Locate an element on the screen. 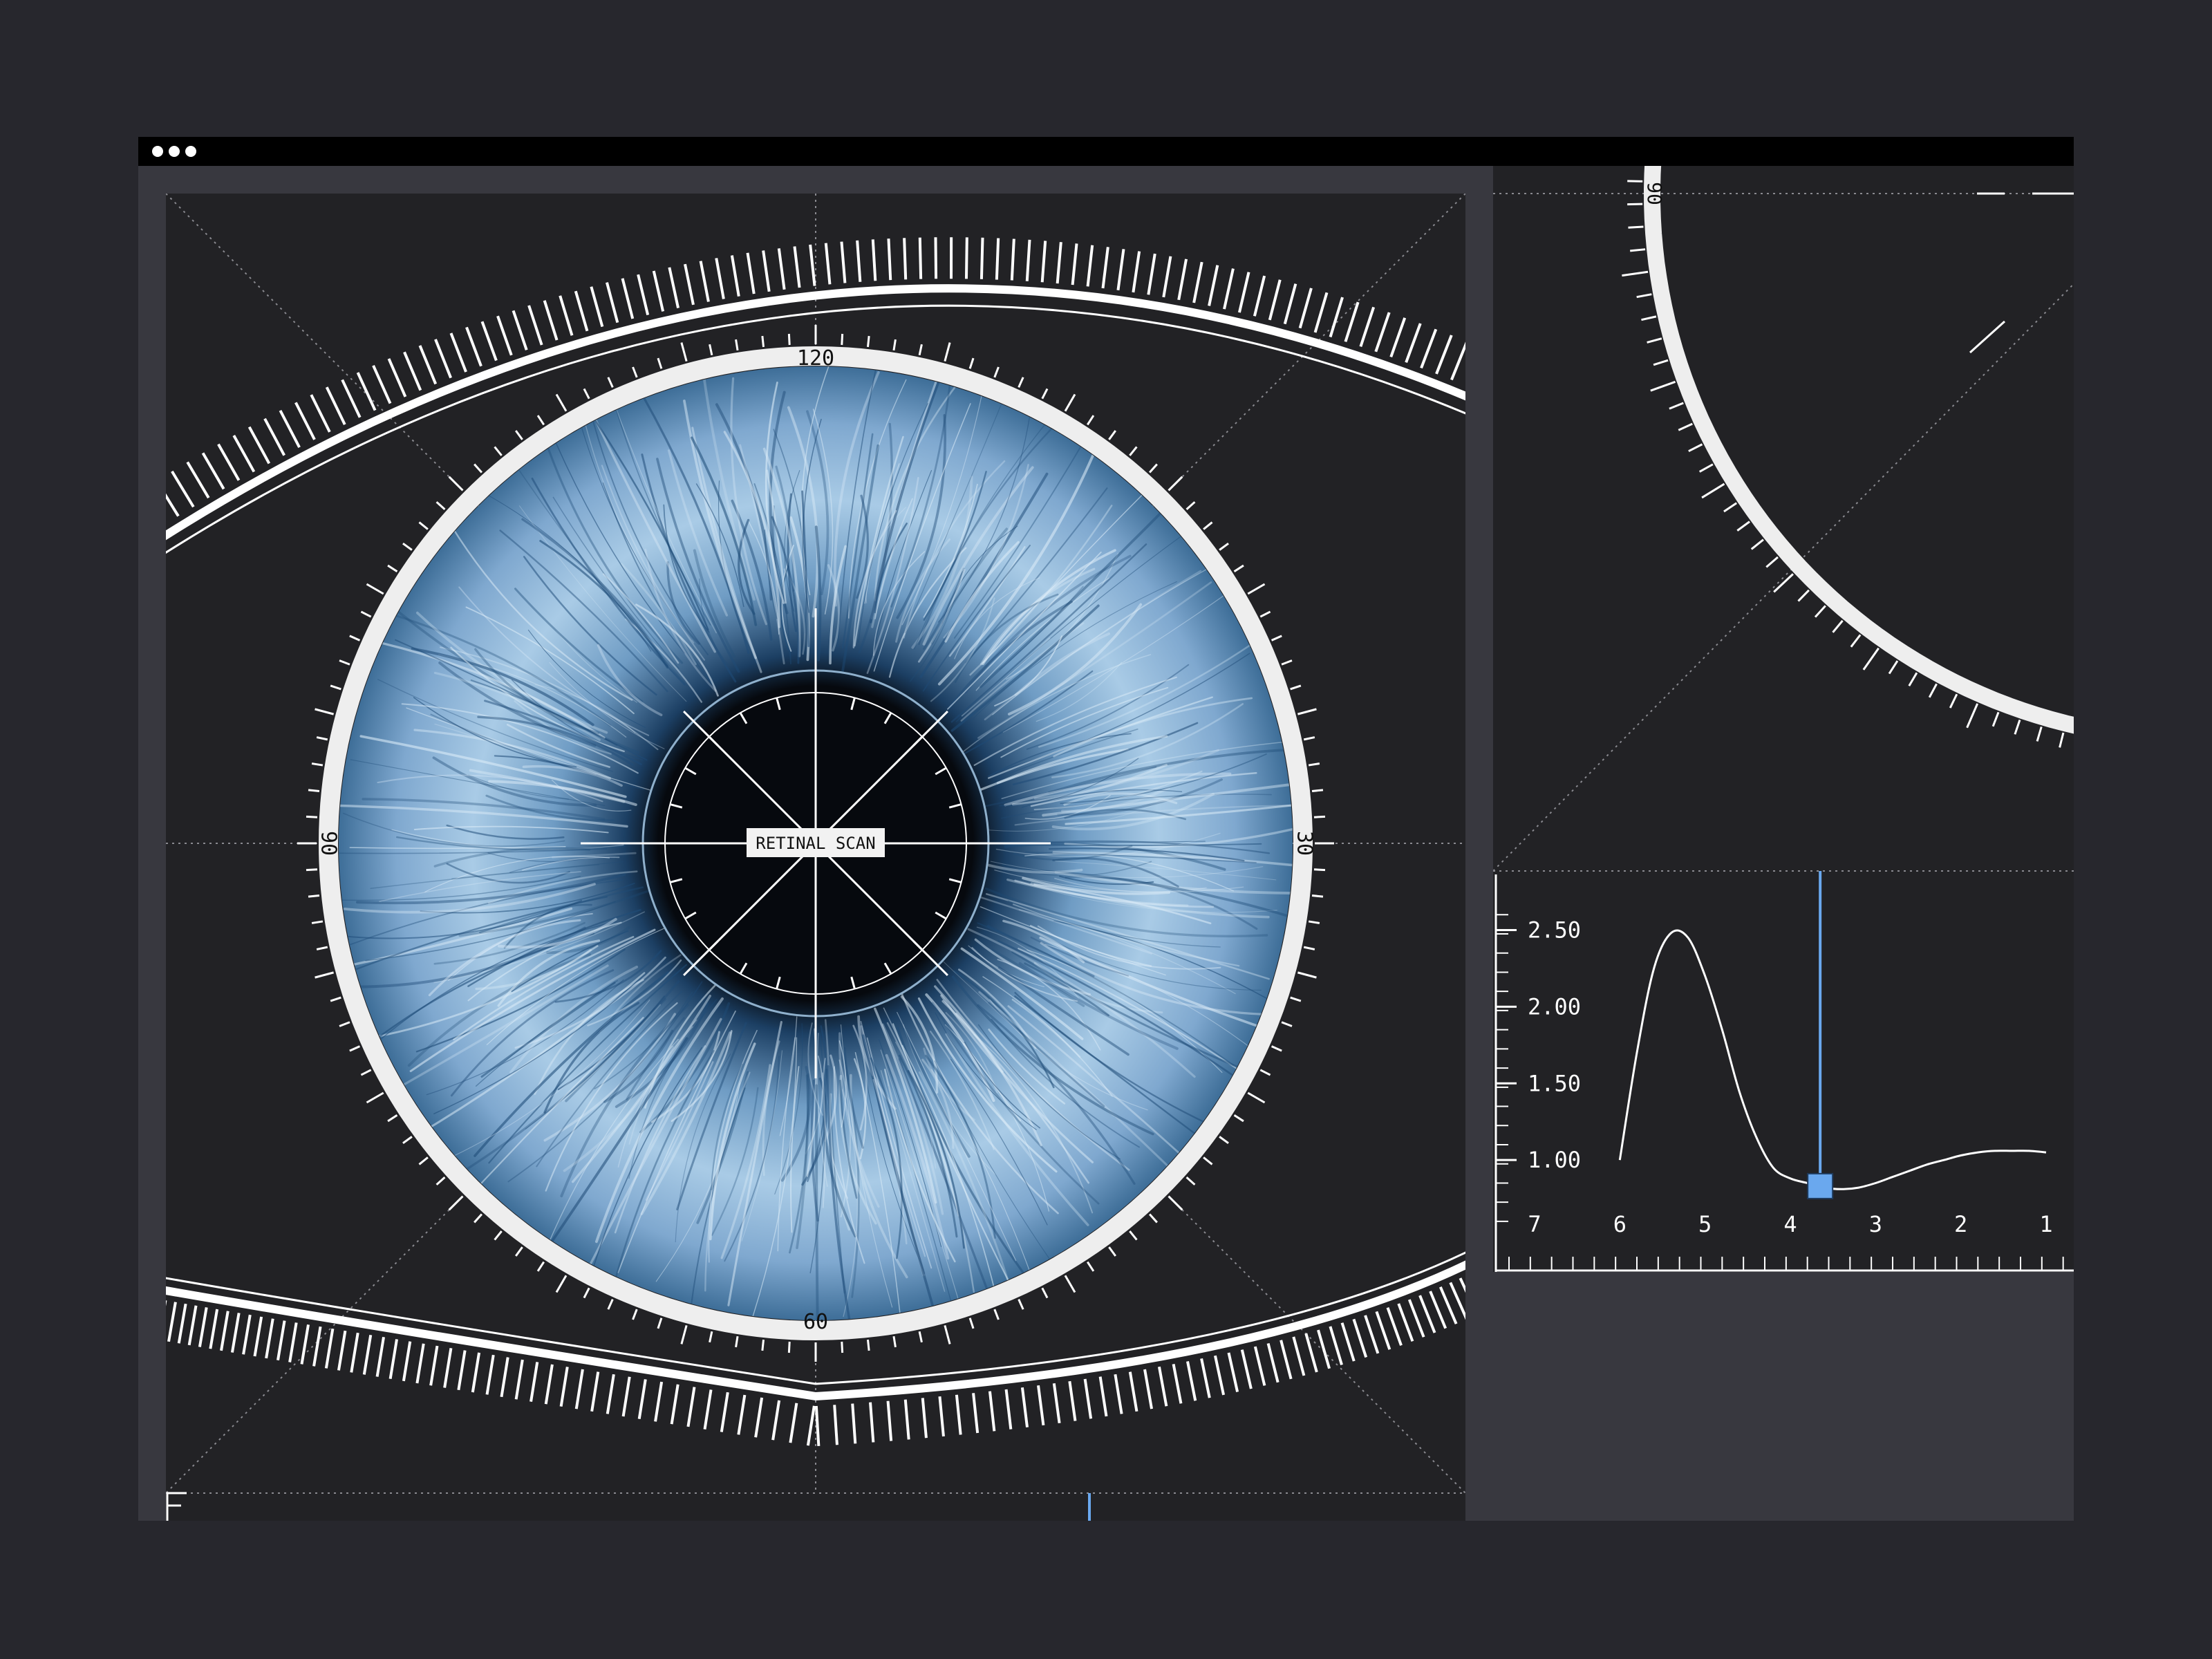 This screenshot has width=2212, height=1659. window-minimize-dot is located at coordinates (174, 151).